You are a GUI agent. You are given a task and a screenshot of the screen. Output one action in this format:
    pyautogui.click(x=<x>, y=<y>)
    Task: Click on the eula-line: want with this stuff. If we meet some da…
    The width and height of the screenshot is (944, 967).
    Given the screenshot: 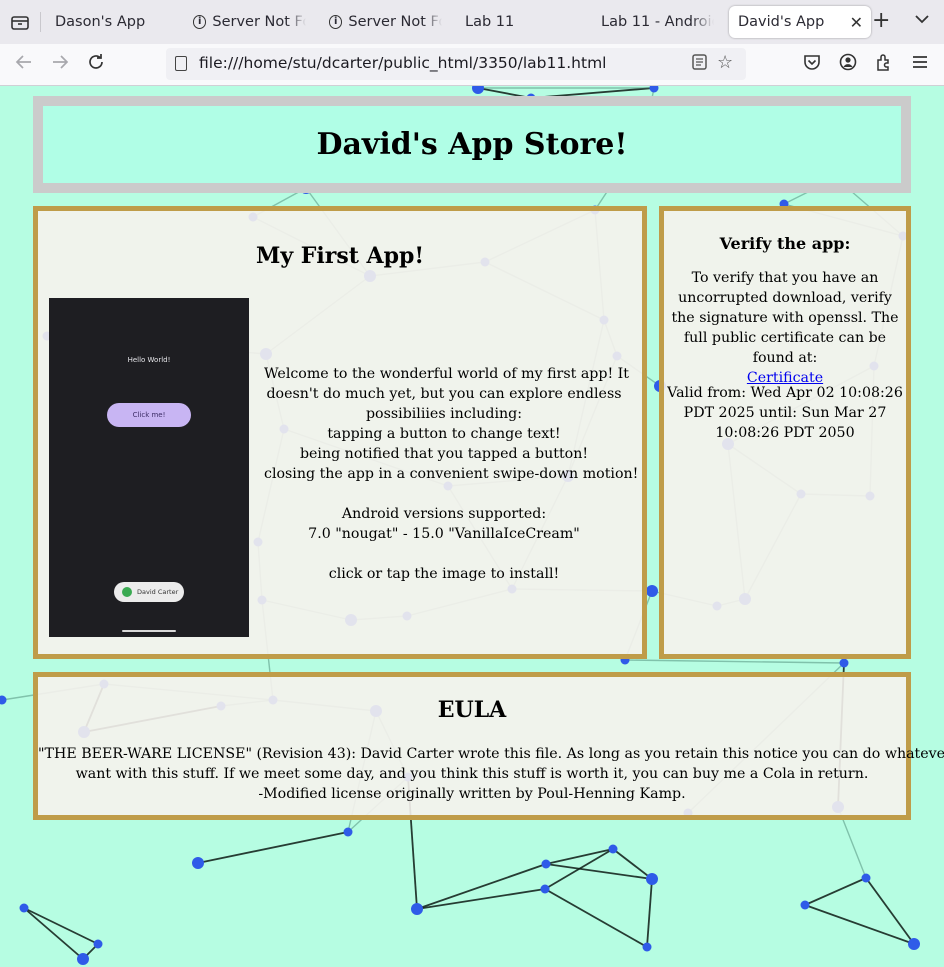 What is the action you would take?
    pyautogui.click(x=472, y=774)
    